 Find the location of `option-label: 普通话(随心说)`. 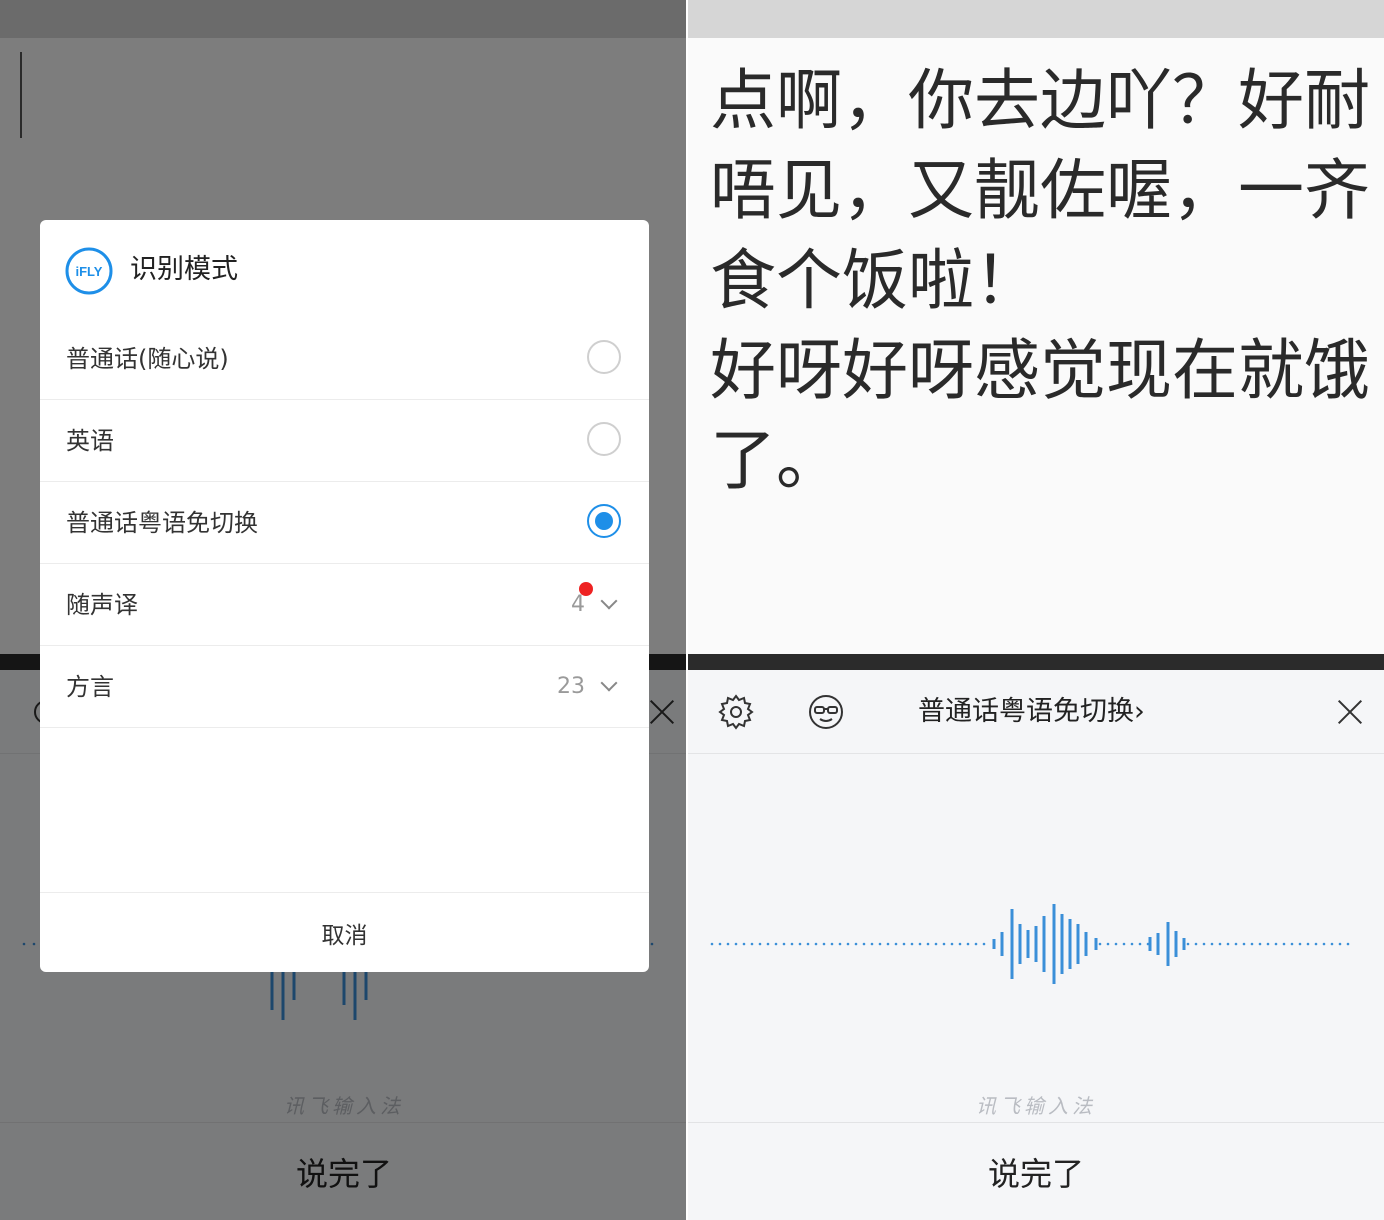

option-label: 普通话(随心说) is located at coordinates (147, 359).